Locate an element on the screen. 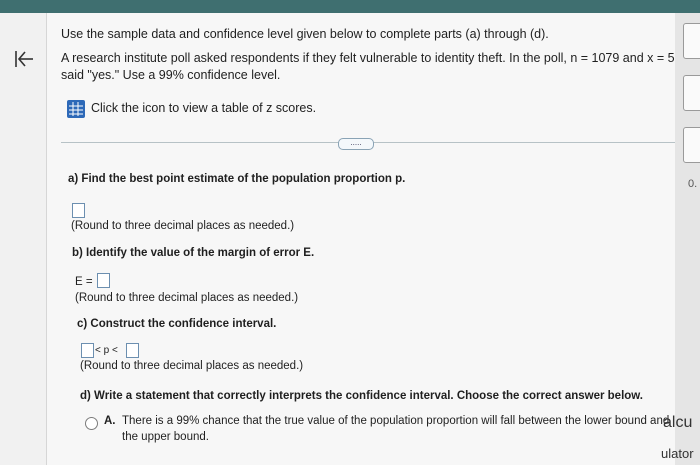 Image resolution: width=700 pixels, height=465 pixels. calculator-link-line1: alcu is located at coordinates (677, 423).